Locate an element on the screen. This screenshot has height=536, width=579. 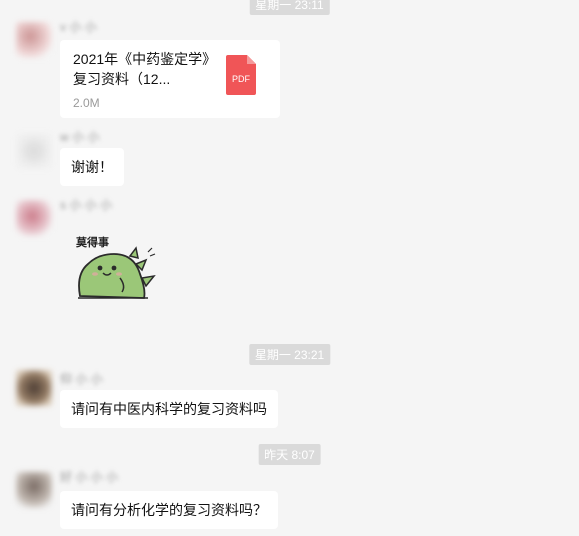
sticker-message: 莫得事 is located at coordinates (115, 269).